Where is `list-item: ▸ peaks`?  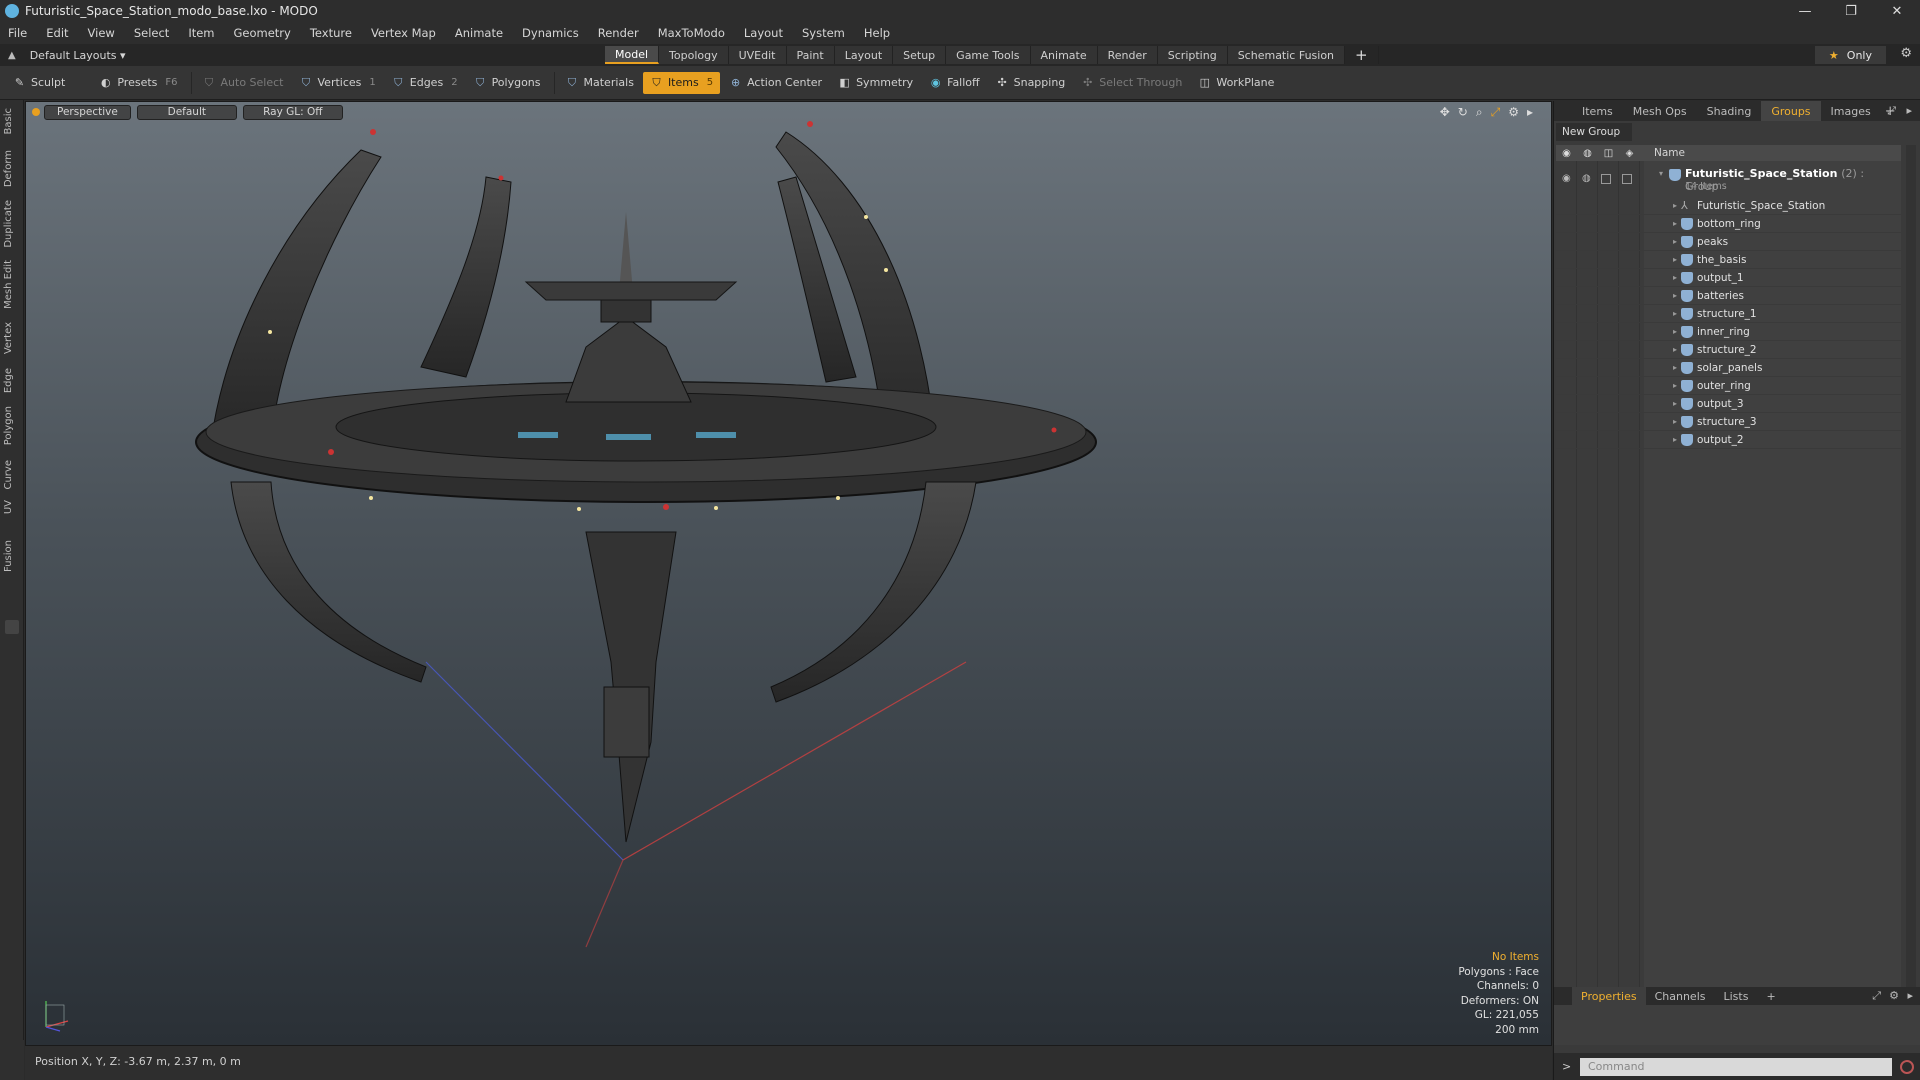
list-item: ▸ peaks is located at coordinates (1728, 242).